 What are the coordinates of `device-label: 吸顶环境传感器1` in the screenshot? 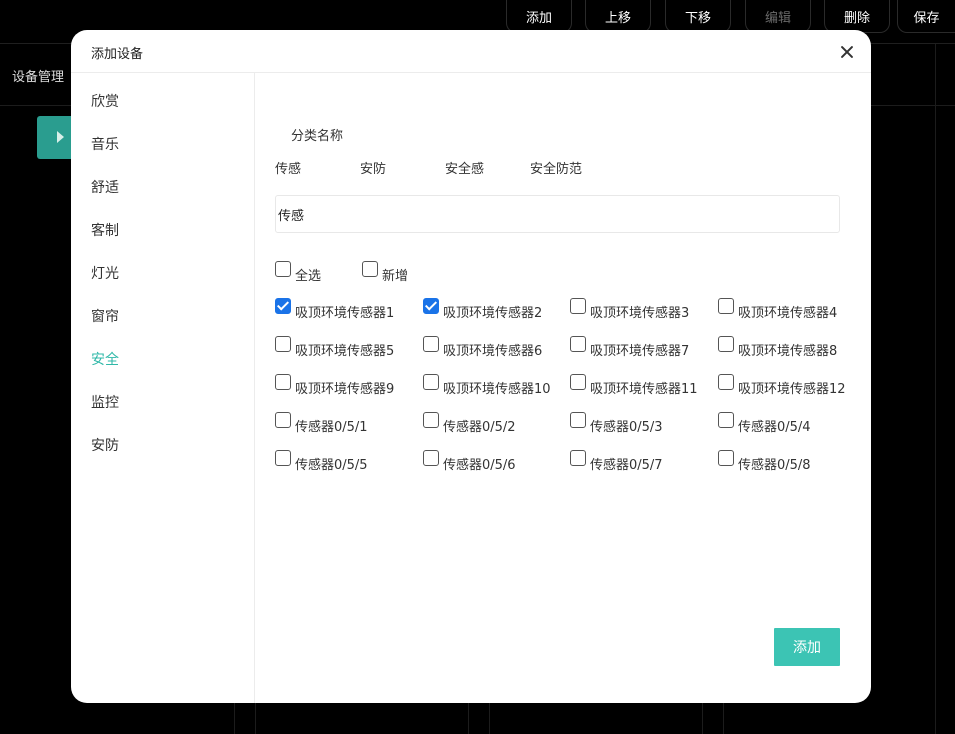 It's located at (345, 313).